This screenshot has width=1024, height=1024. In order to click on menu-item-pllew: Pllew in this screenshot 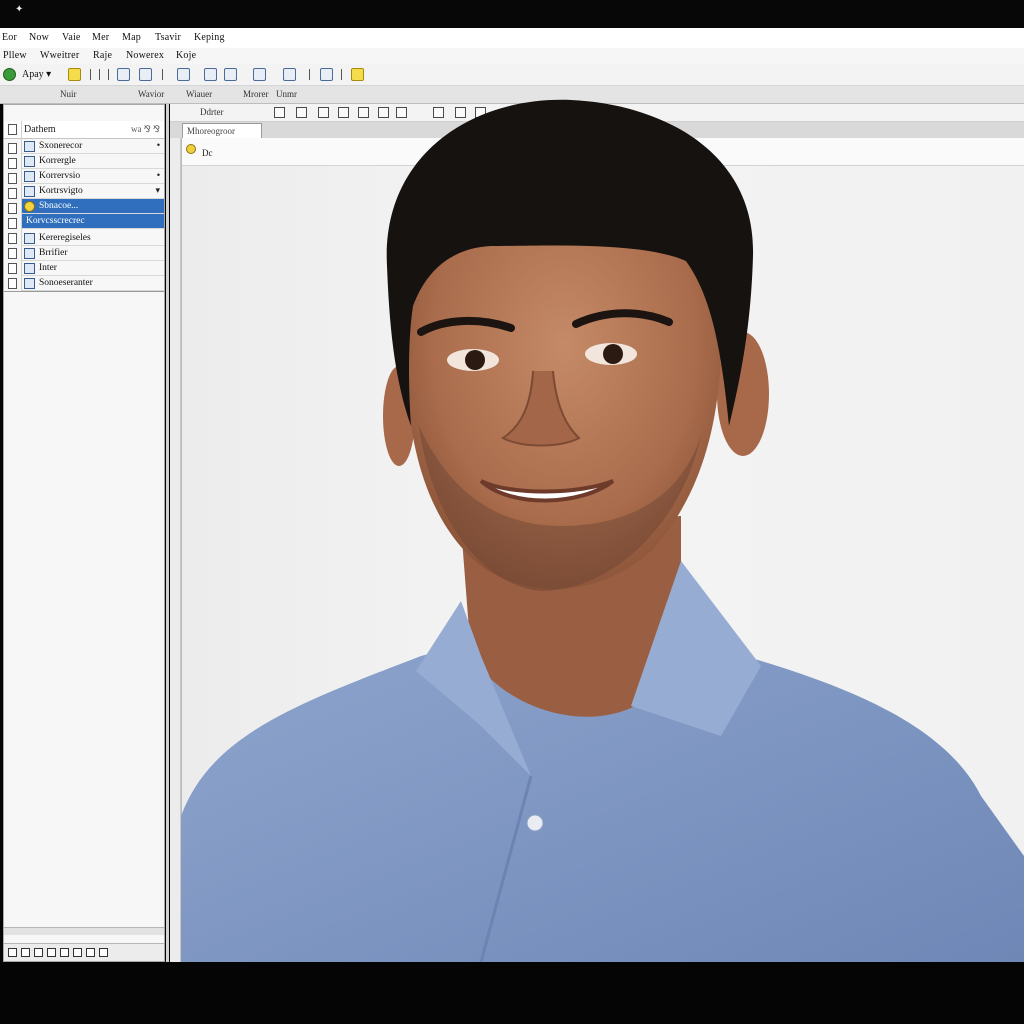, I will do `click(15, 55)`.